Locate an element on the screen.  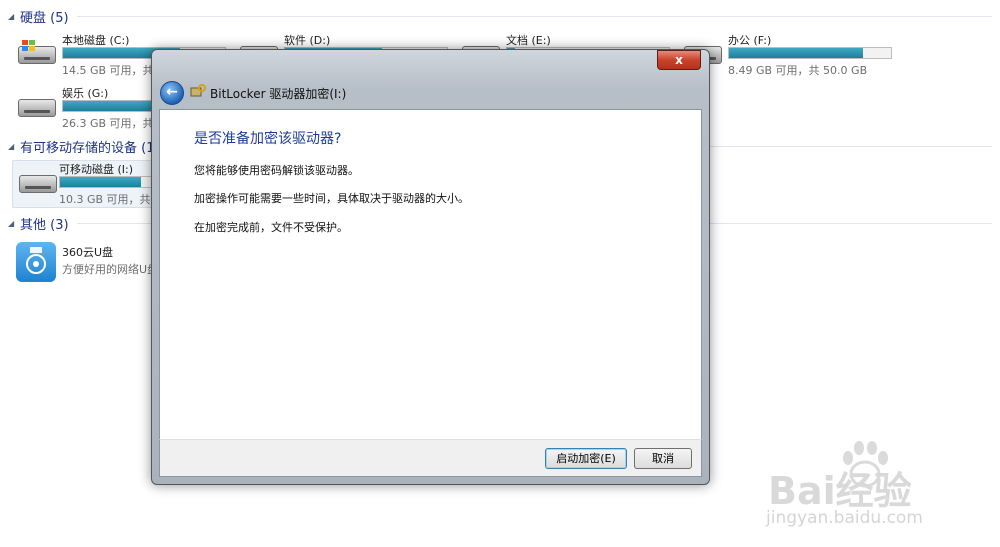
group-title: 有可移动存储的设备 (1 is located at coordinates (87, 148).